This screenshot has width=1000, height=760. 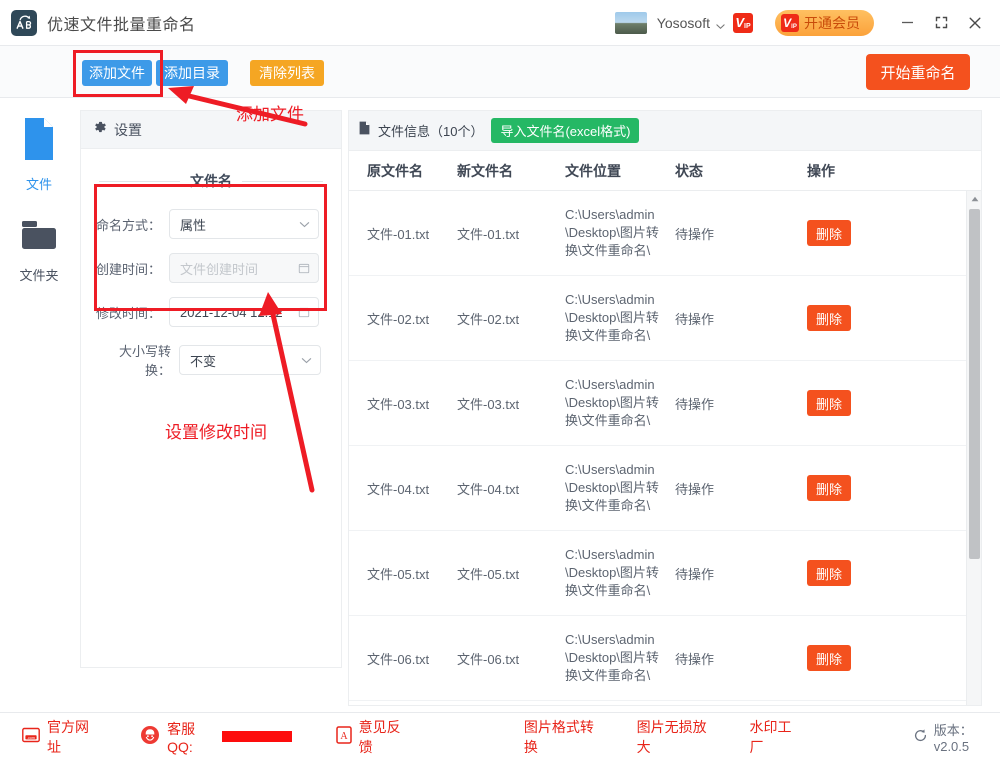 What do you see at coordinates (488, 404) in the screenshot?
I see `cell-new-name: 文件-03.txt` at bounding box center [488, 404].